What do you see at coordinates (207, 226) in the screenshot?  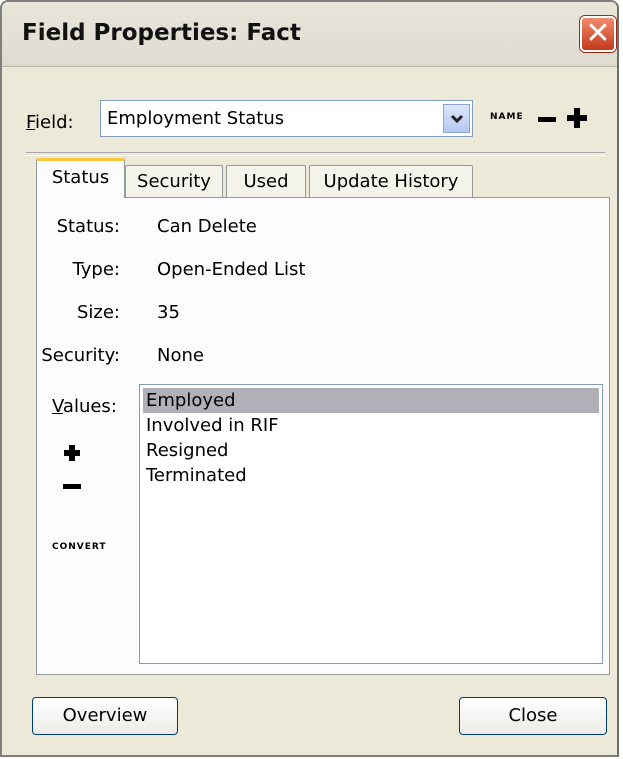 I see `status-value: Can Delete` at bounding box center [207, 226].